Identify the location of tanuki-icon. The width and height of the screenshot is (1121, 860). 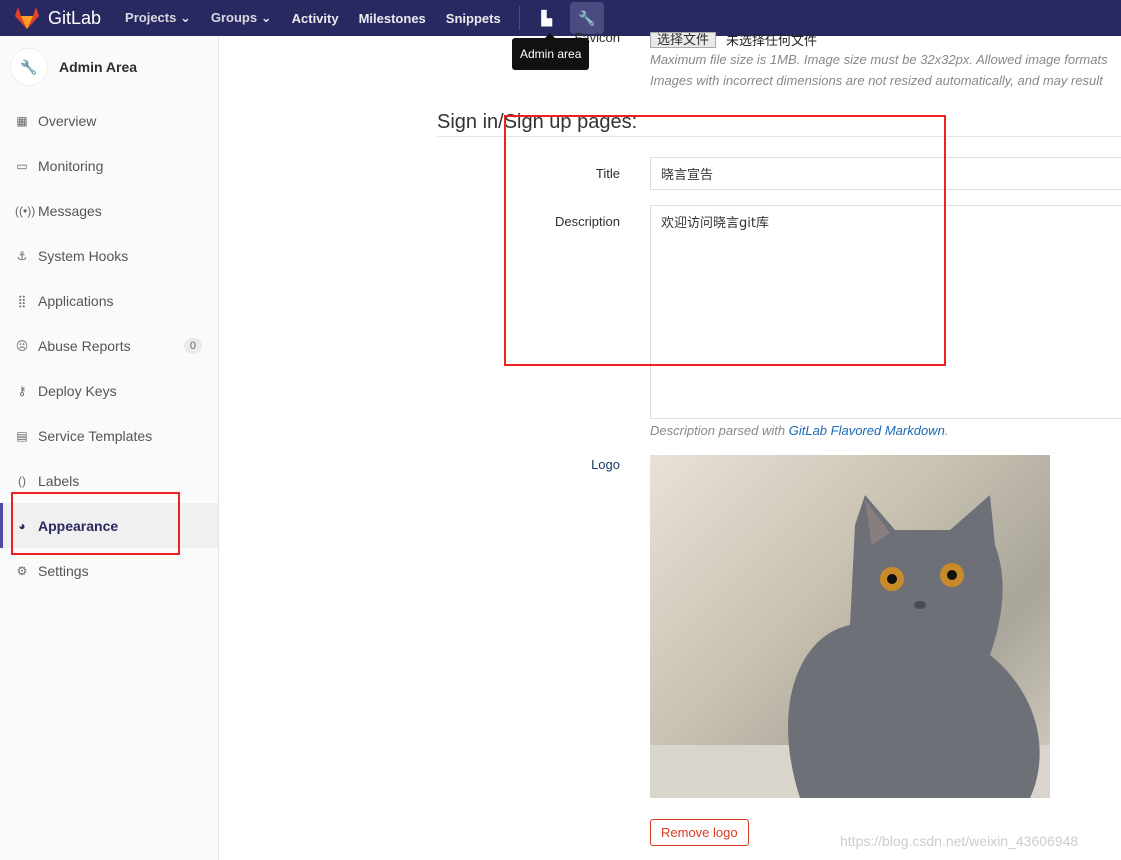
(27, 18).